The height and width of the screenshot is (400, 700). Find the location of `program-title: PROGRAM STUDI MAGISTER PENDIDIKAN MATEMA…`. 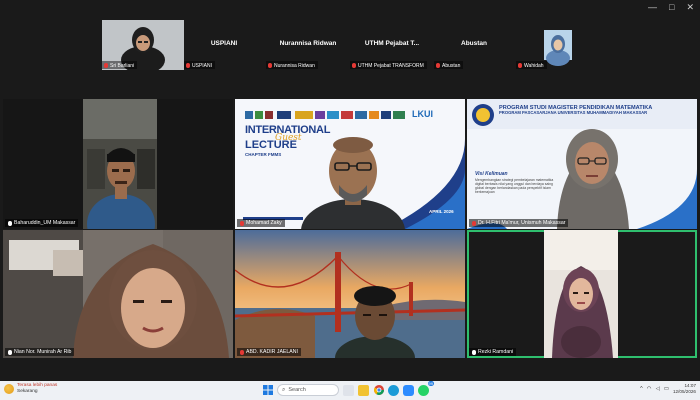

program-title: PROGRAM STUDI MAGISTER PENDIDIKAN MATEMA… is located at coordinates (576, 110).